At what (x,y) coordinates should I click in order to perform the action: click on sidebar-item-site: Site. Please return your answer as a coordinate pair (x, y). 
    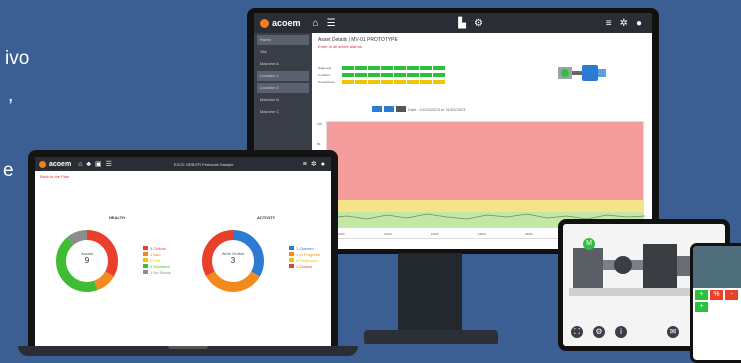
    Looking at the image, I should click on (283, 52).